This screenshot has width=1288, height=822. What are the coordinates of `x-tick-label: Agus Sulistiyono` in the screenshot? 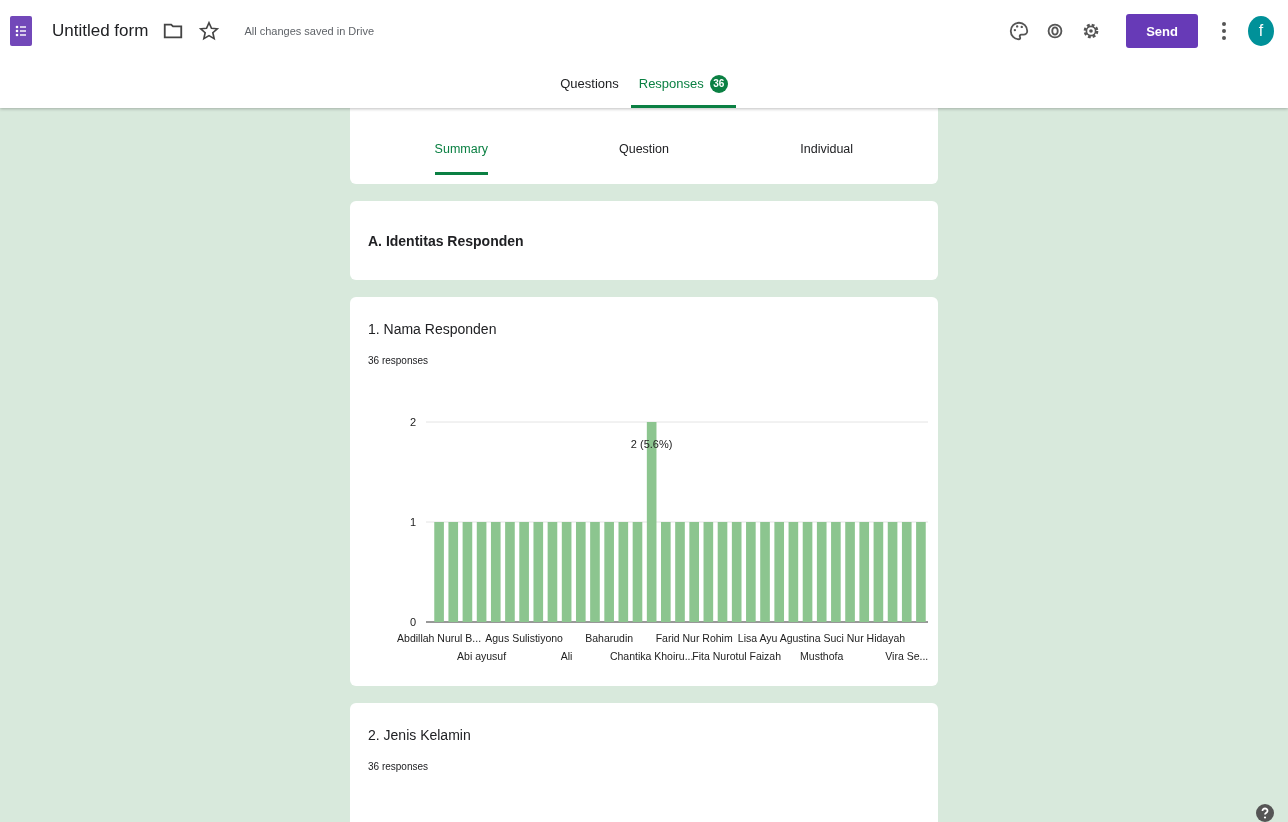 It's located at (524, 638).